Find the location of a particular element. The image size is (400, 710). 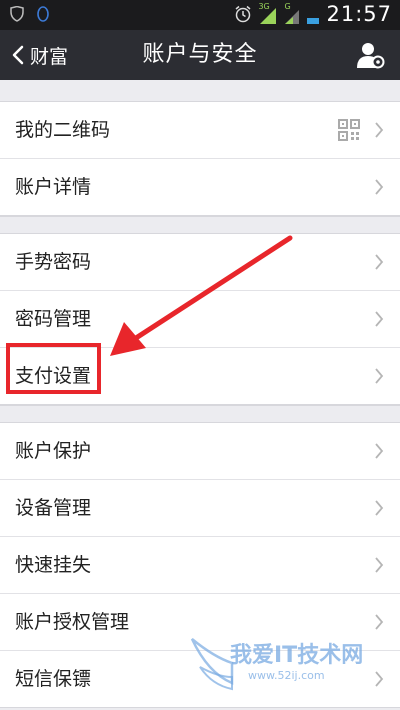

row-label: 手势密码 is located at coordinates (53, 262).